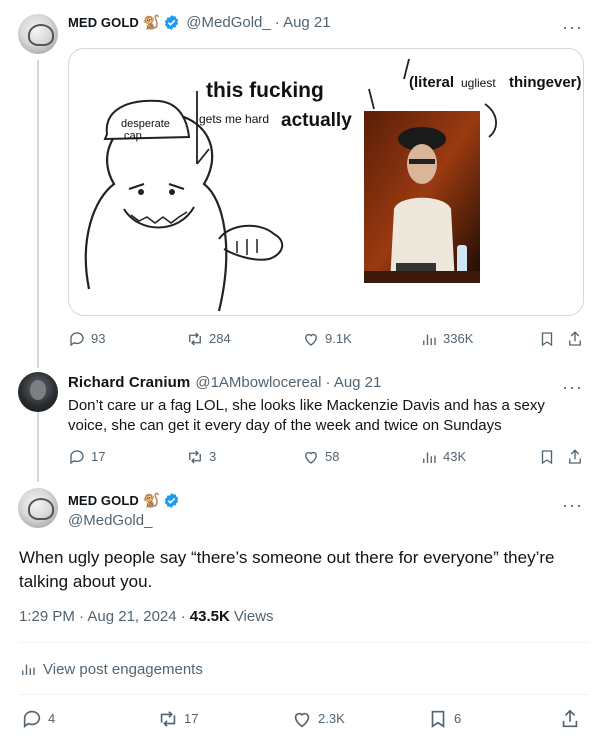 The image size is (605, 748). I want to click on like-button: 58, so click(320, 457).